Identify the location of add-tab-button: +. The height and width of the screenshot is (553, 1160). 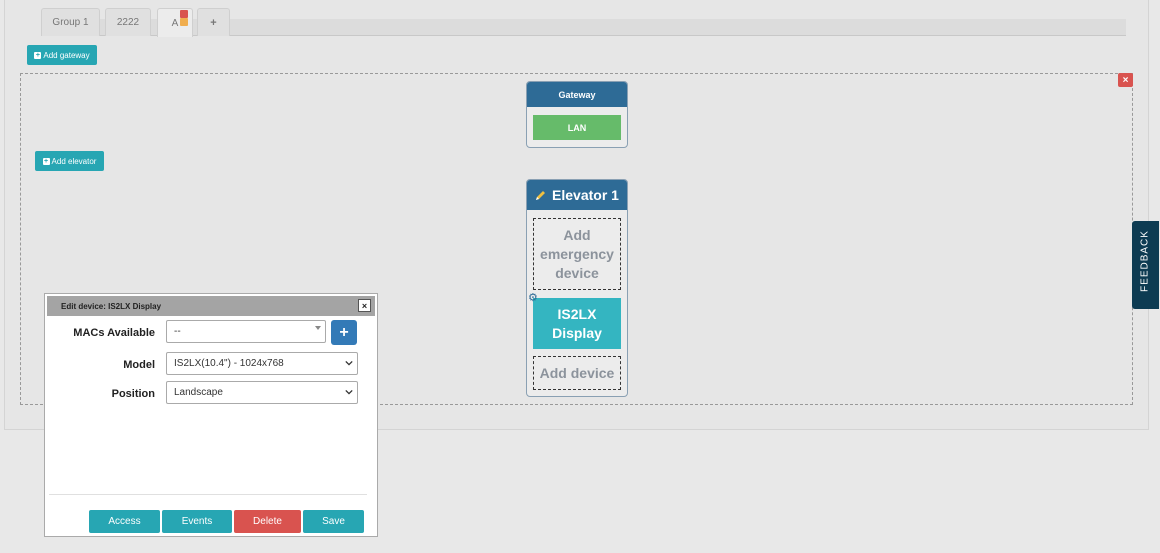
(213, 22).